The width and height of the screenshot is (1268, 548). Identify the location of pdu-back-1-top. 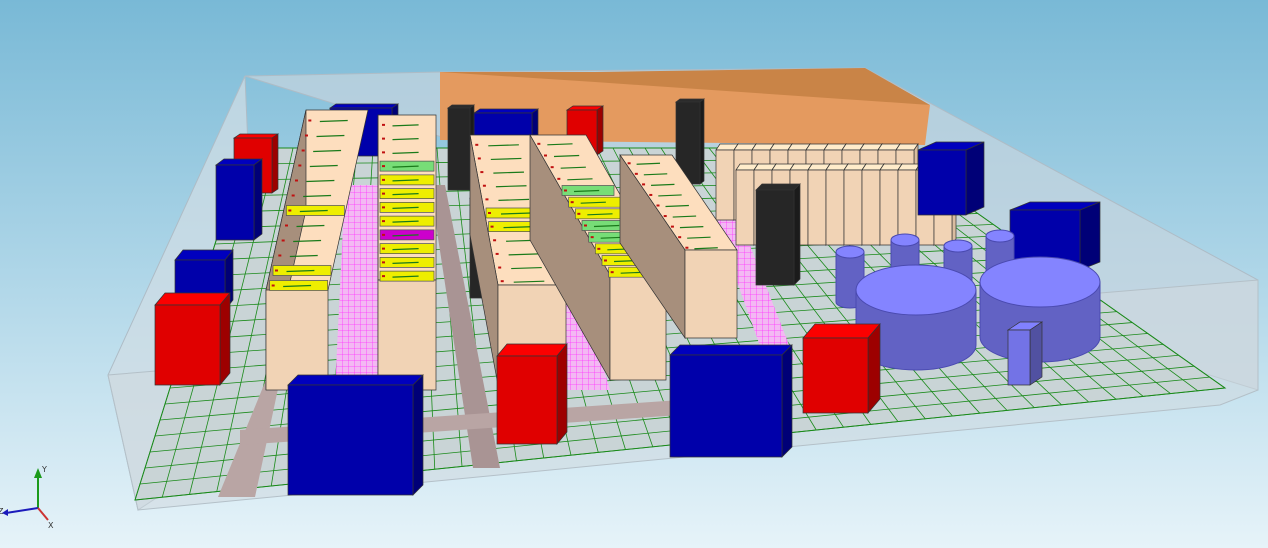
(364, 106).